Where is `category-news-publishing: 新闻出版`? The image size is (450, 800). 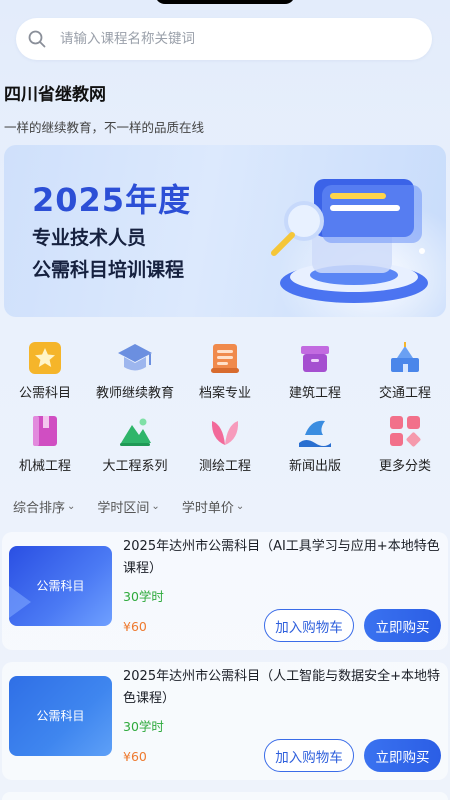 category-news-publishing: 新闻出版 is located at coordinates (315, 442).